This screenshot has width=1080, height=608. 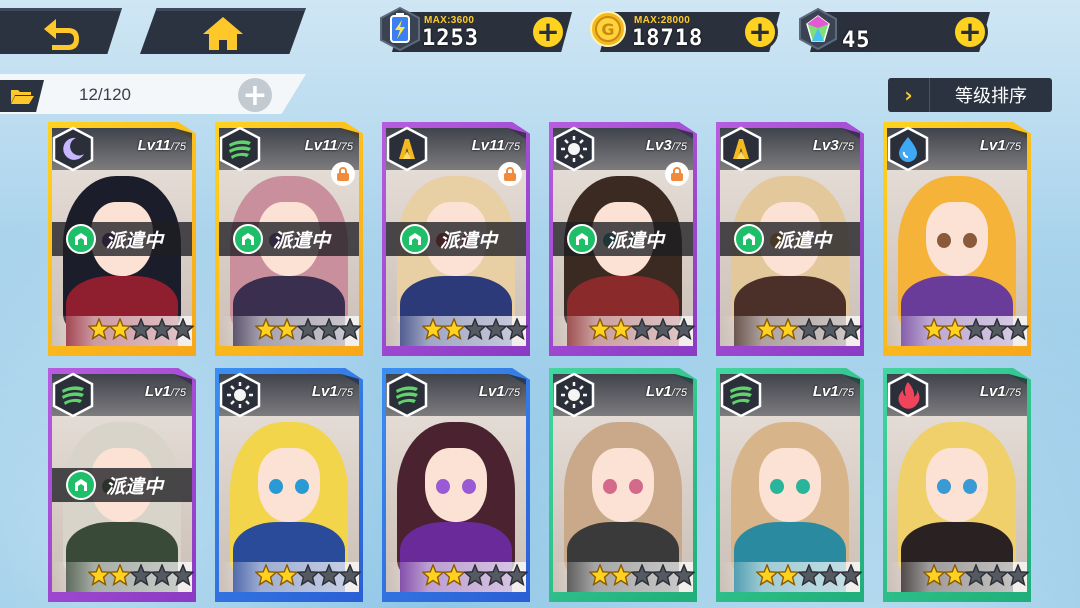 I want to click on sun-icon, so click(x=240, y=395).